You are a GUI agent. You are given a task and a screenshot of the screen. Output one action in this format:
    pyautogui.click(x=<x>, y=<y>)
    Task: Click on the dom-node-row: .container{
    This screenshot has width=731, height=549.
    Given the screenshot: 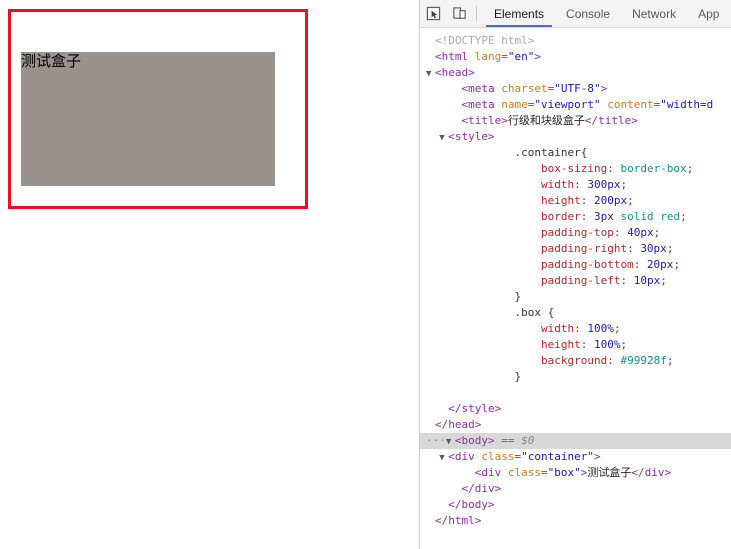 What is the action you would take?
    pyautogui.click(x=575, y=153)
    